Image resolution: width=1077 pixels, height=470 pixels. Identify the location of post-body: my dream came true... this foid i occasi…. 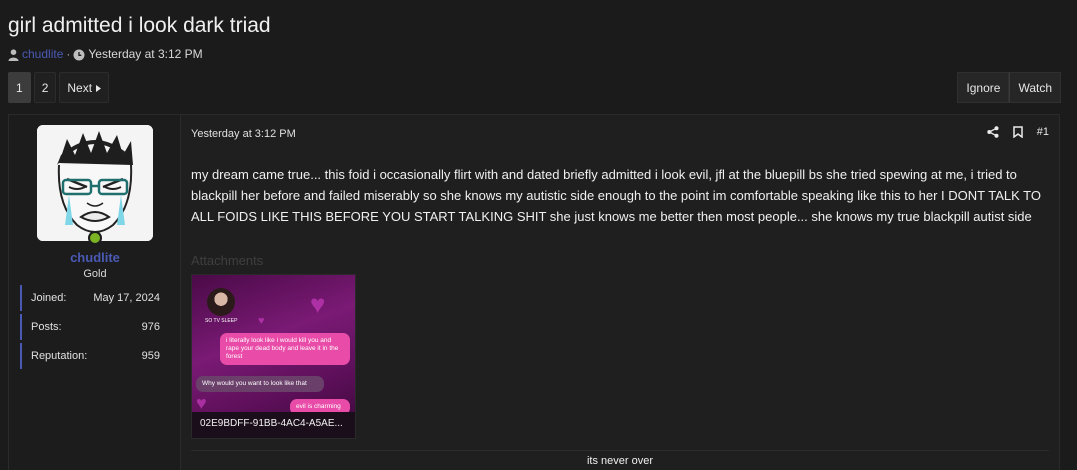
(616, 195).